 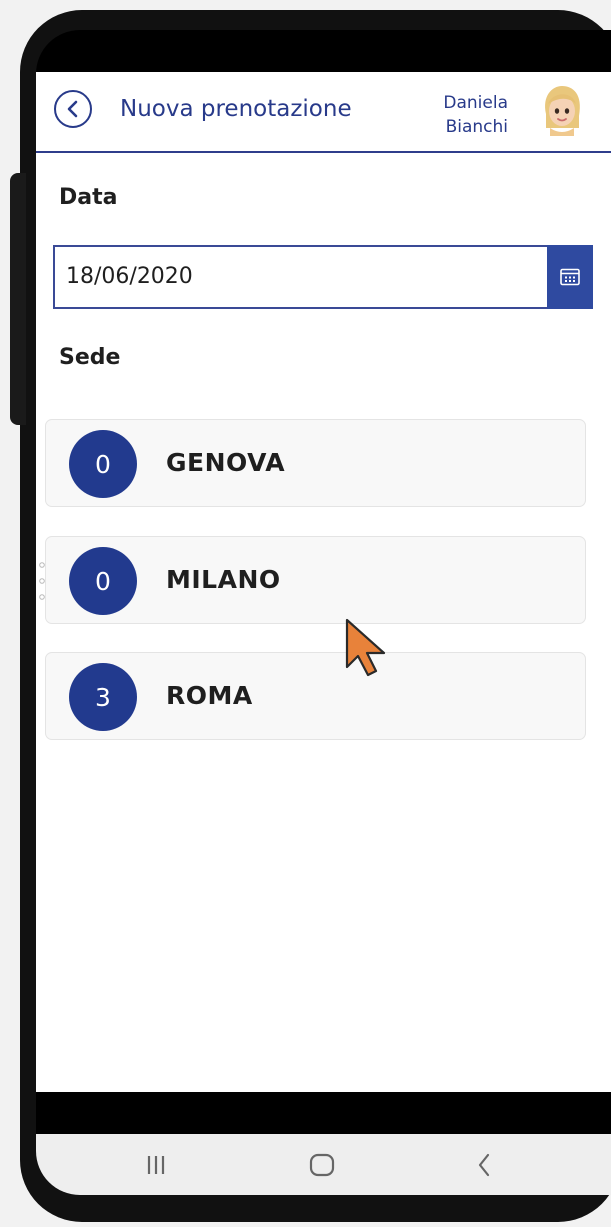 I want to click on android-nav-bar, so click(x=323, y=1164).